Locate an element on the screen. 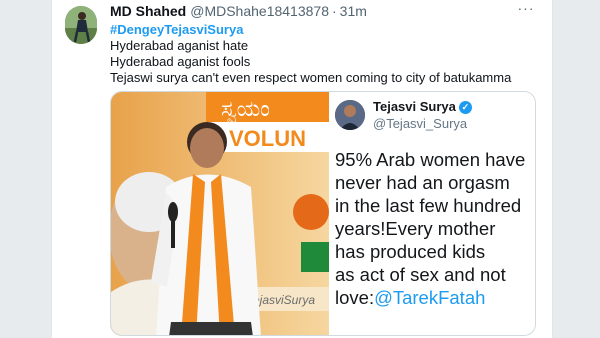 The image size is (600, 338). tweet-header: MD Shahed @MDShahe18413878 · 31m is located at coordinates (238, 11).